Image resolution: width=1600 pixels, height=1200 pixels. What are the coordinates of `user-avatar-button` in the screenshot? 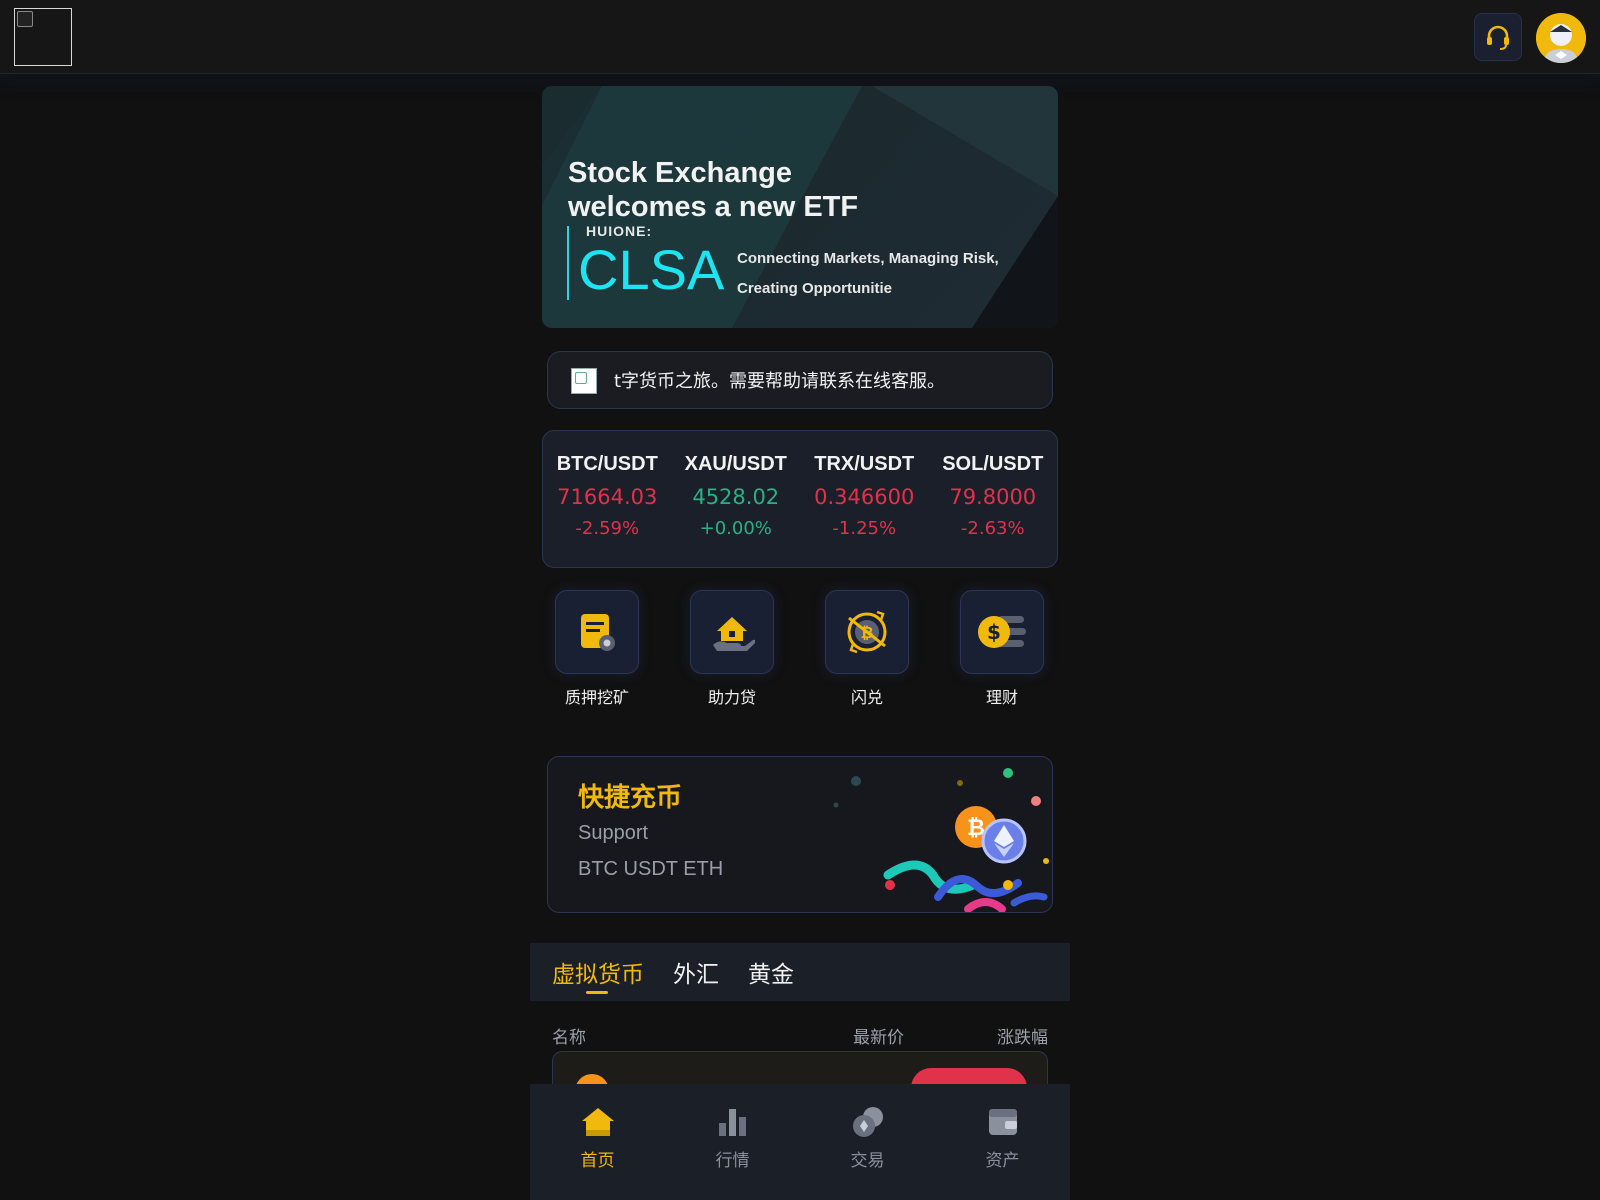 It's located at (1561, 38).